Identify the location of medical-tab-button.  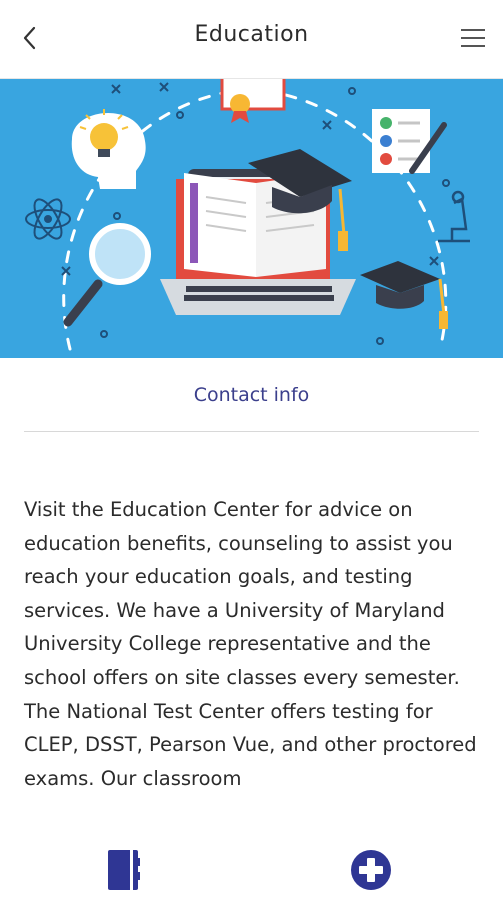
(371, 870).